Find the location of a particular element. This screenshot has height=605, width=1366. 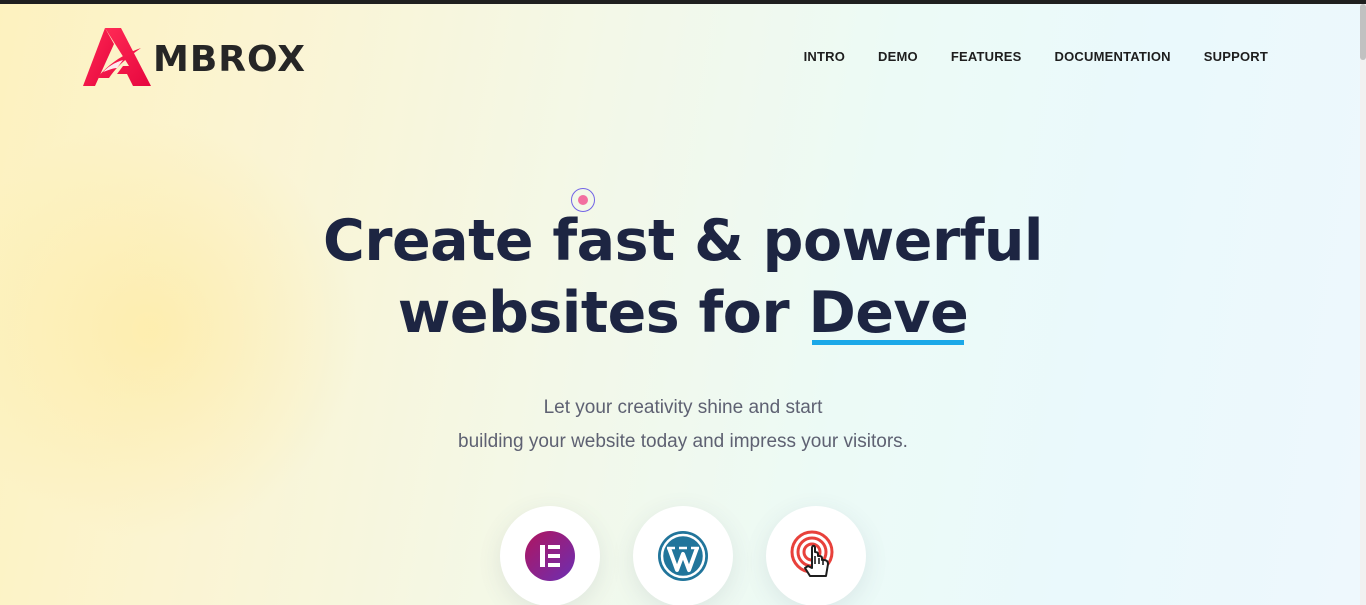

platform-list is located at coordinates (683, 555).